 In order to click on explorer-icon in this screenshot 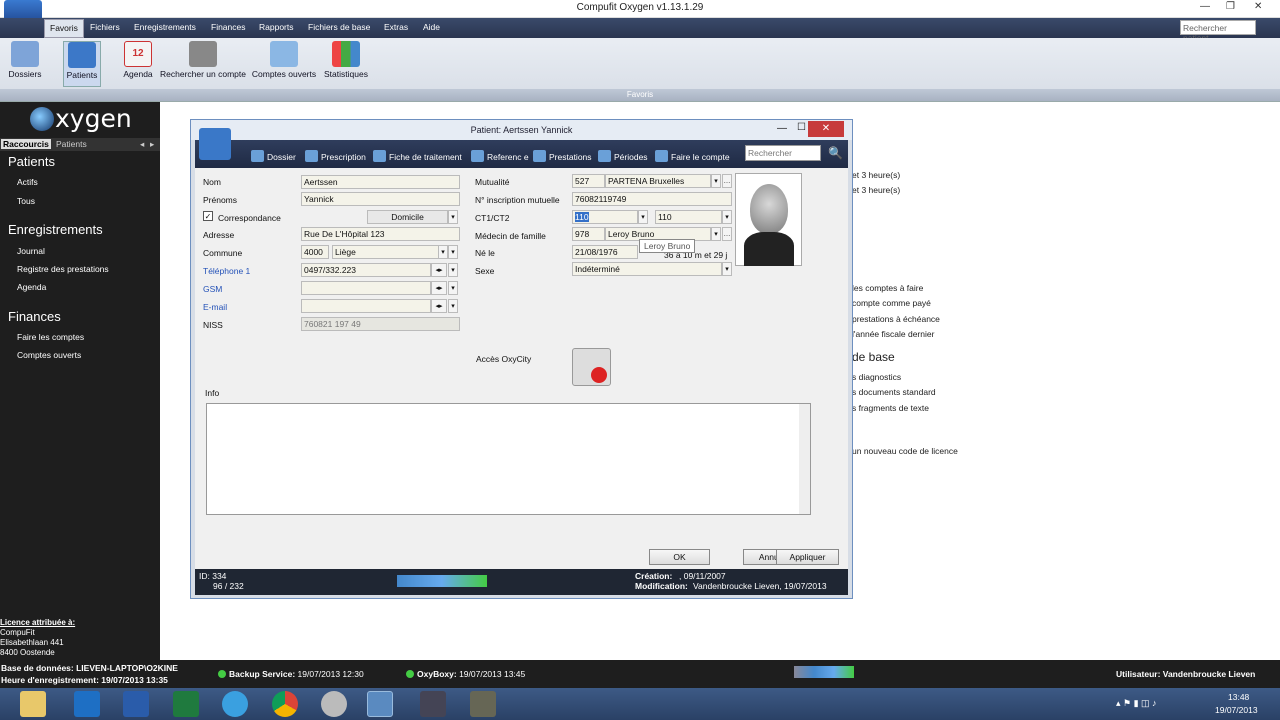, I will do `click(33, 704)`.